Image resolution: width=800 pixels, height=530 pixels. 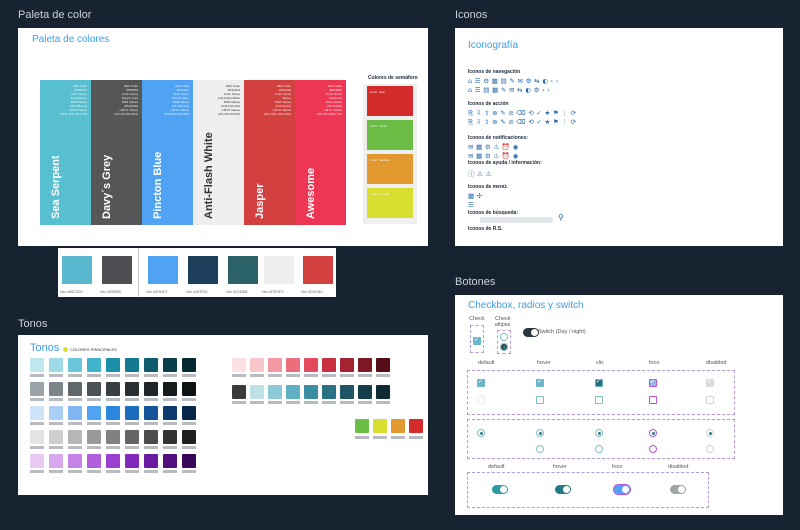 I want to click on day-night-switch, so click(x=531, y=332).